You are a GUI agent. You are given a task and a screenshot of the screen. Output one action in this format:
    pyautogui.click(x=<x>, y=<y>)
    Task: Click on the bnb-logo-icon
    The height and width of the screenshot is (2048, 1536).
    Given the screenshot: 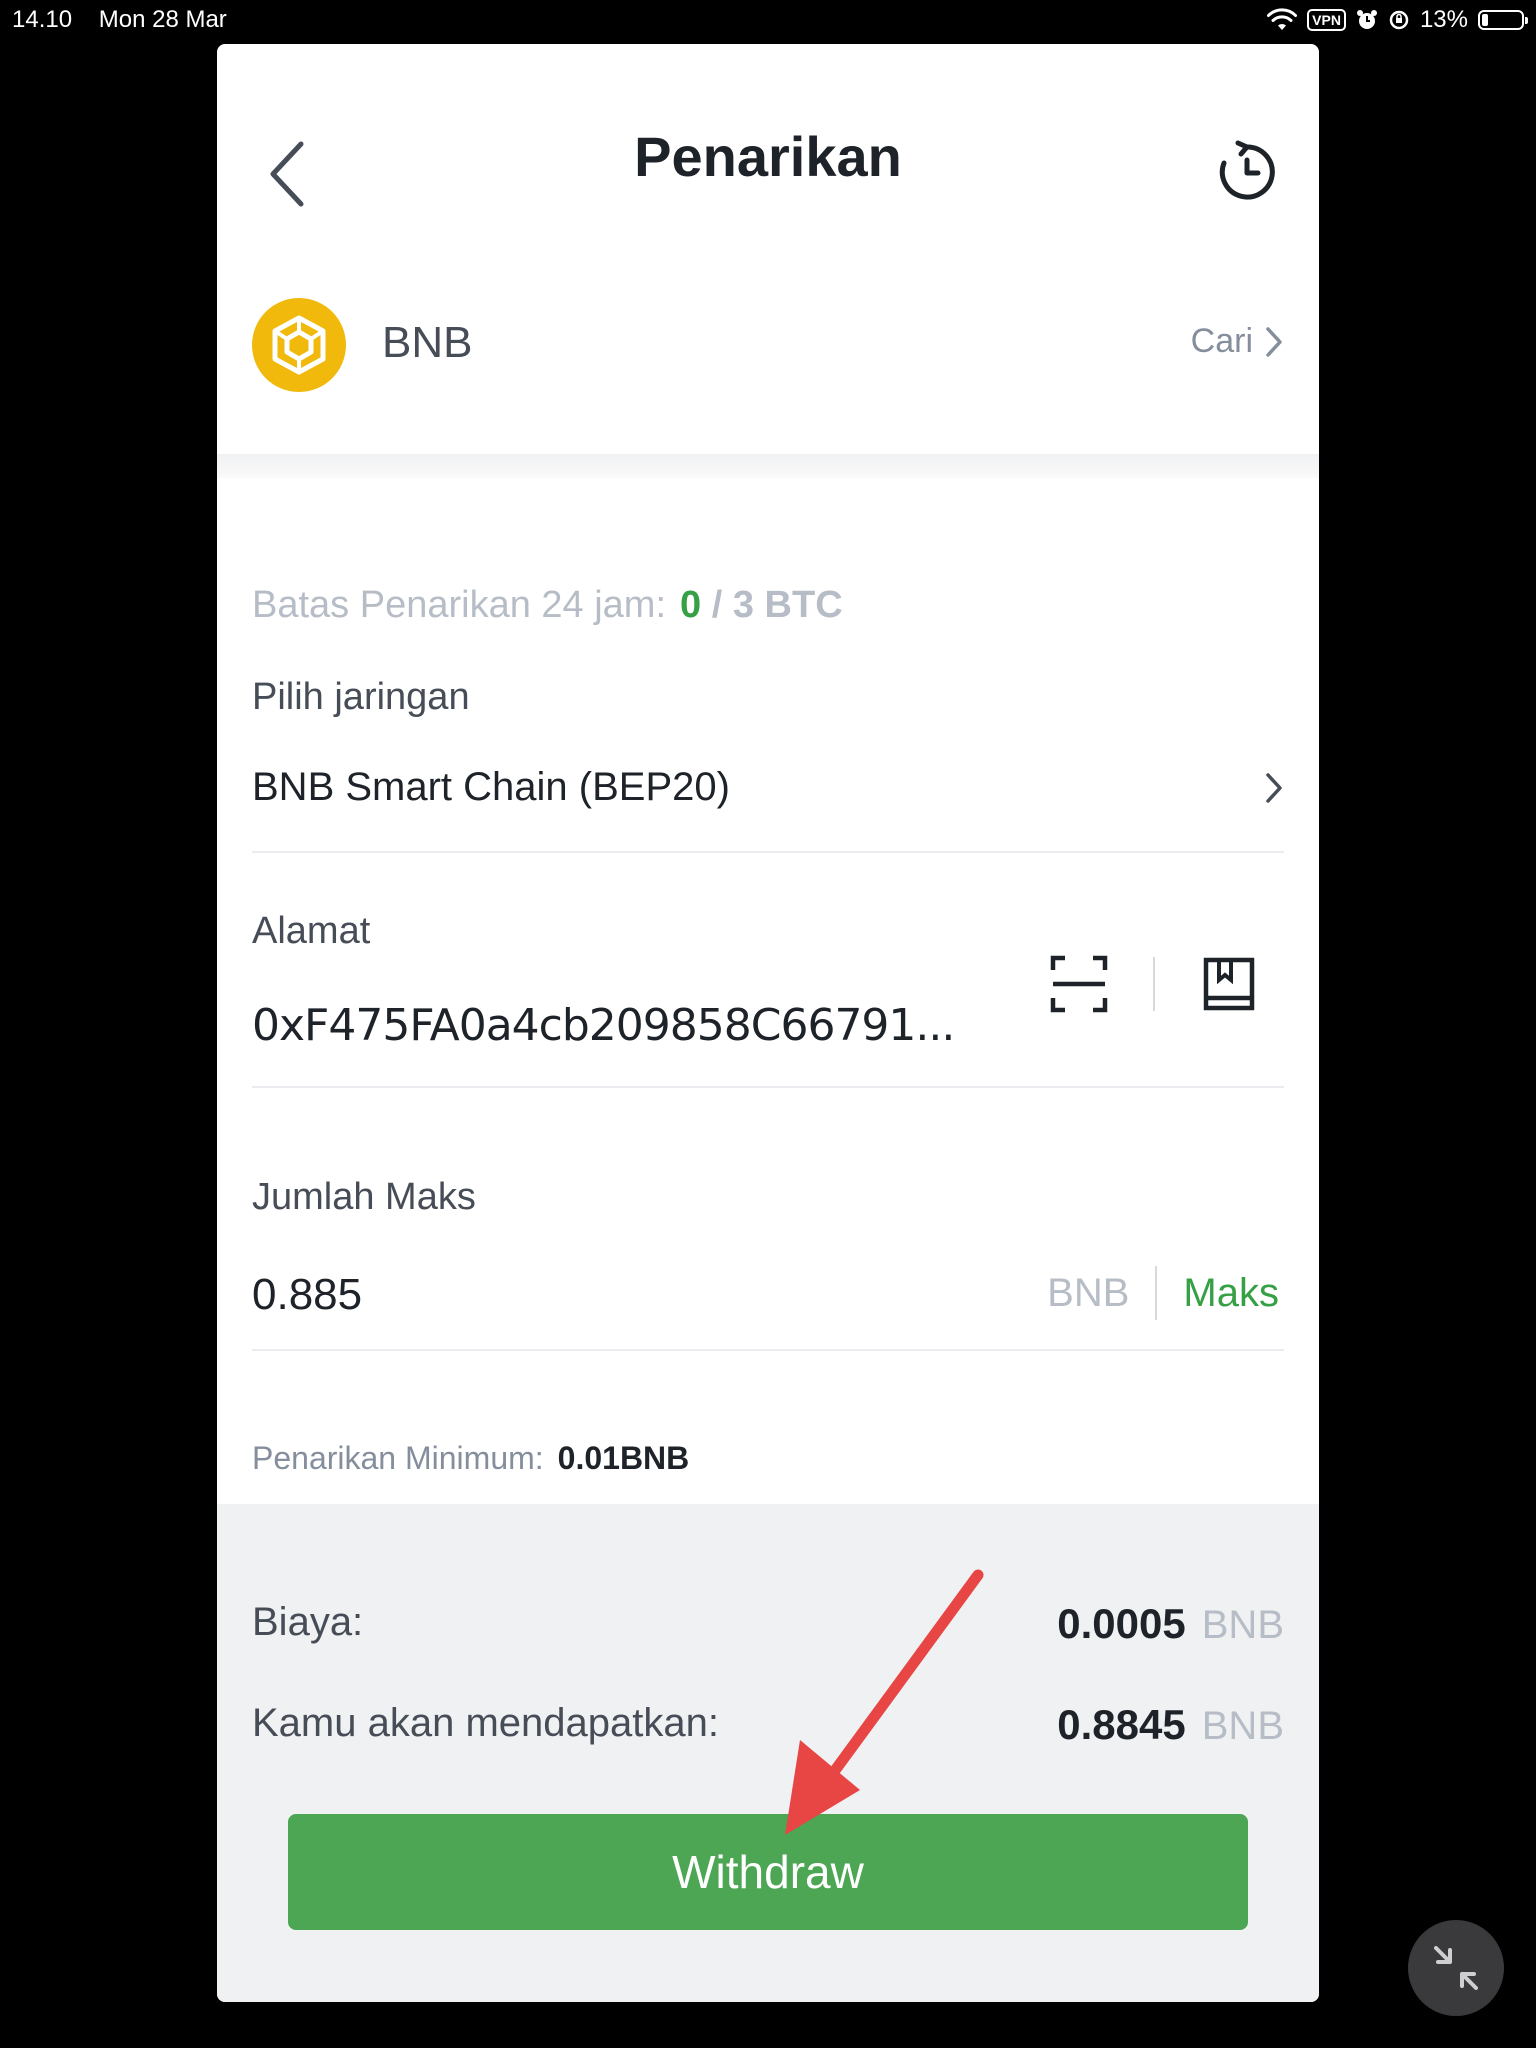 What is the action you would take?
    pyautogui.click(x=299, y=345)
    